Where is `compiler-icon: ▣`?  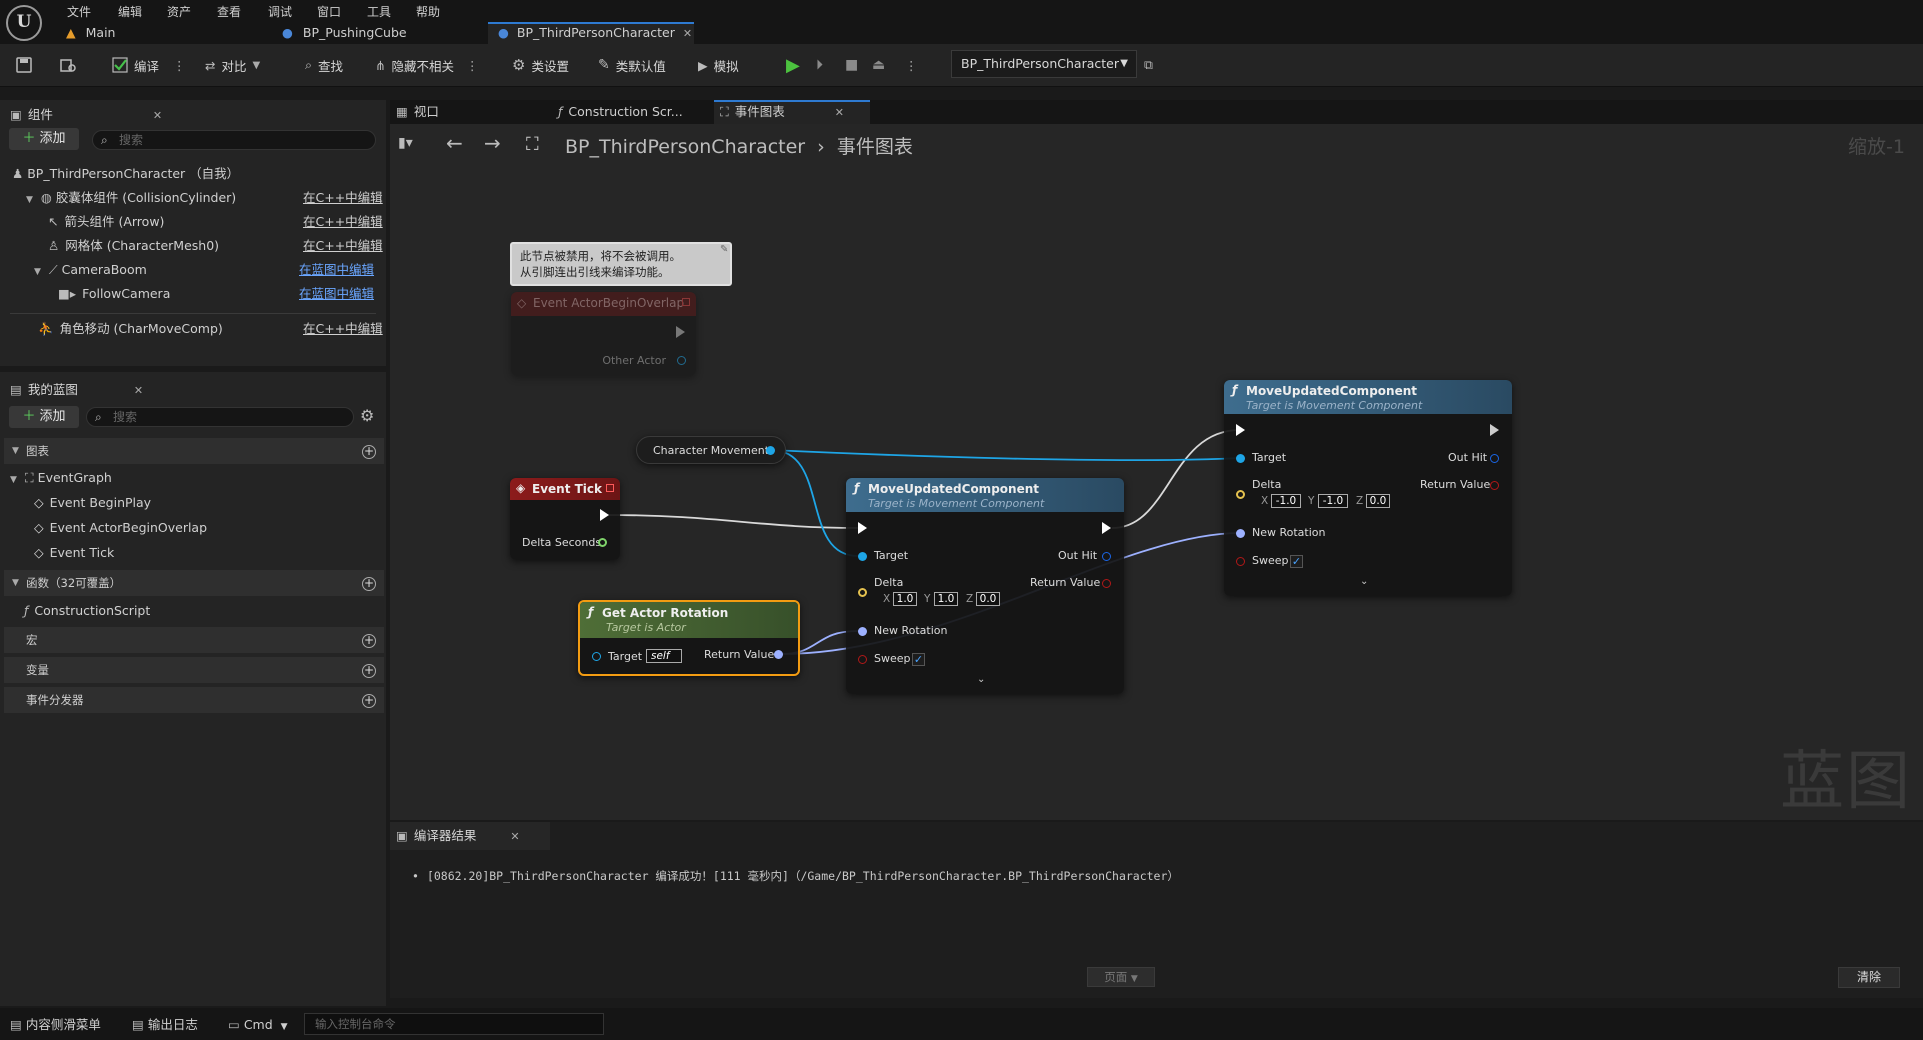 compiler-icon: ▣ is located at coordinates (402, 835).